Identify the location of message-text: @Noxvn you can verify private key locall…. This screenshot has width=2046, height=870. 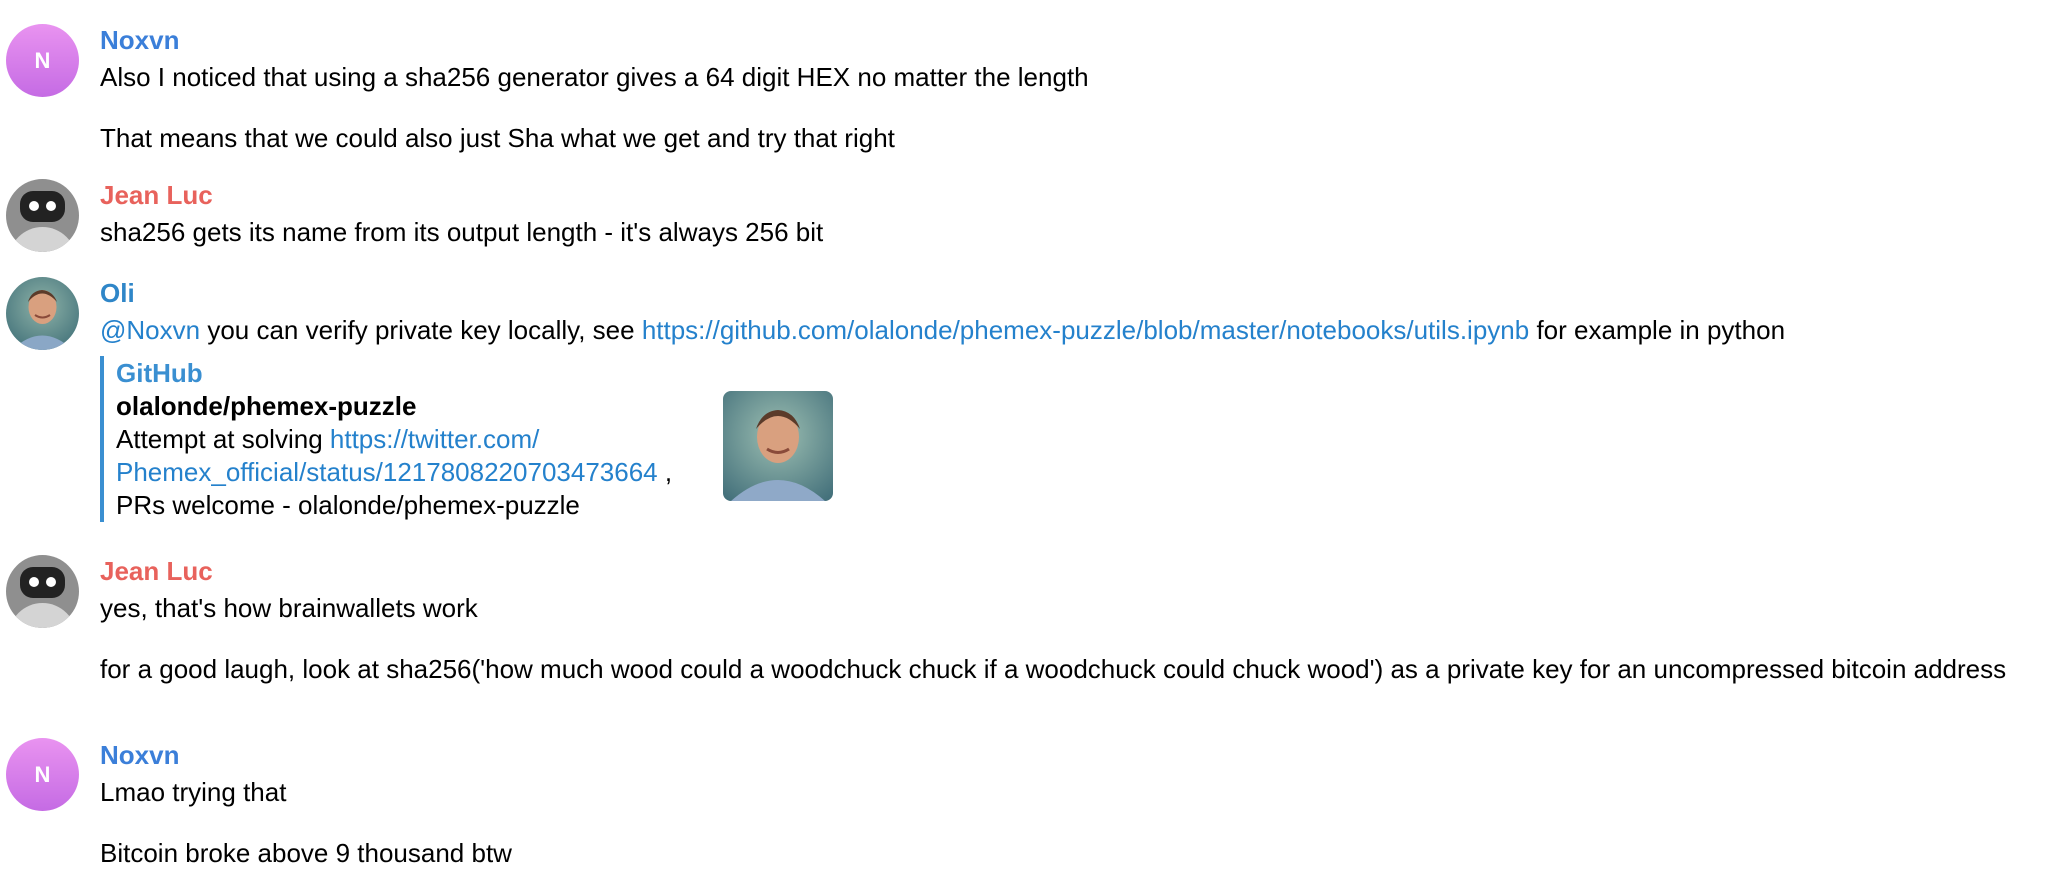
(942, 330).